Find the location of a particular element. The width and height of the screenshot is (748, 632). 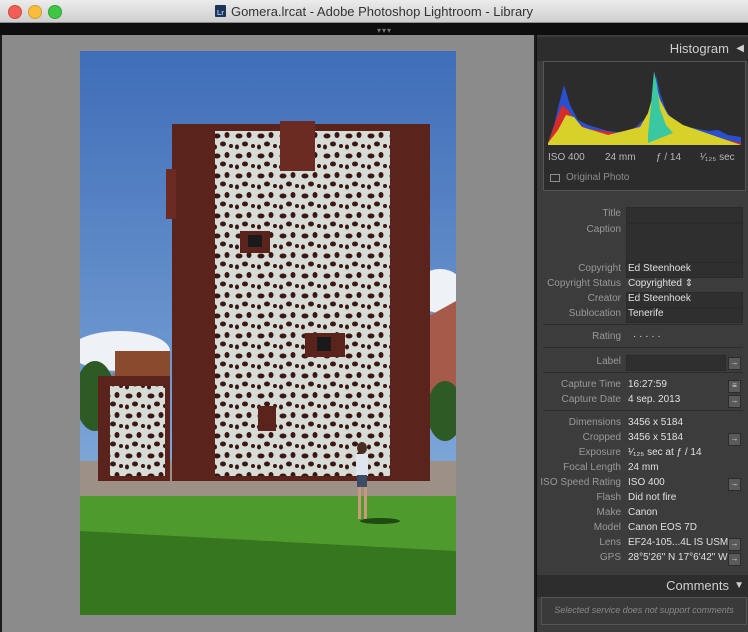

make-label: Make is located at coordinates (608, 512).